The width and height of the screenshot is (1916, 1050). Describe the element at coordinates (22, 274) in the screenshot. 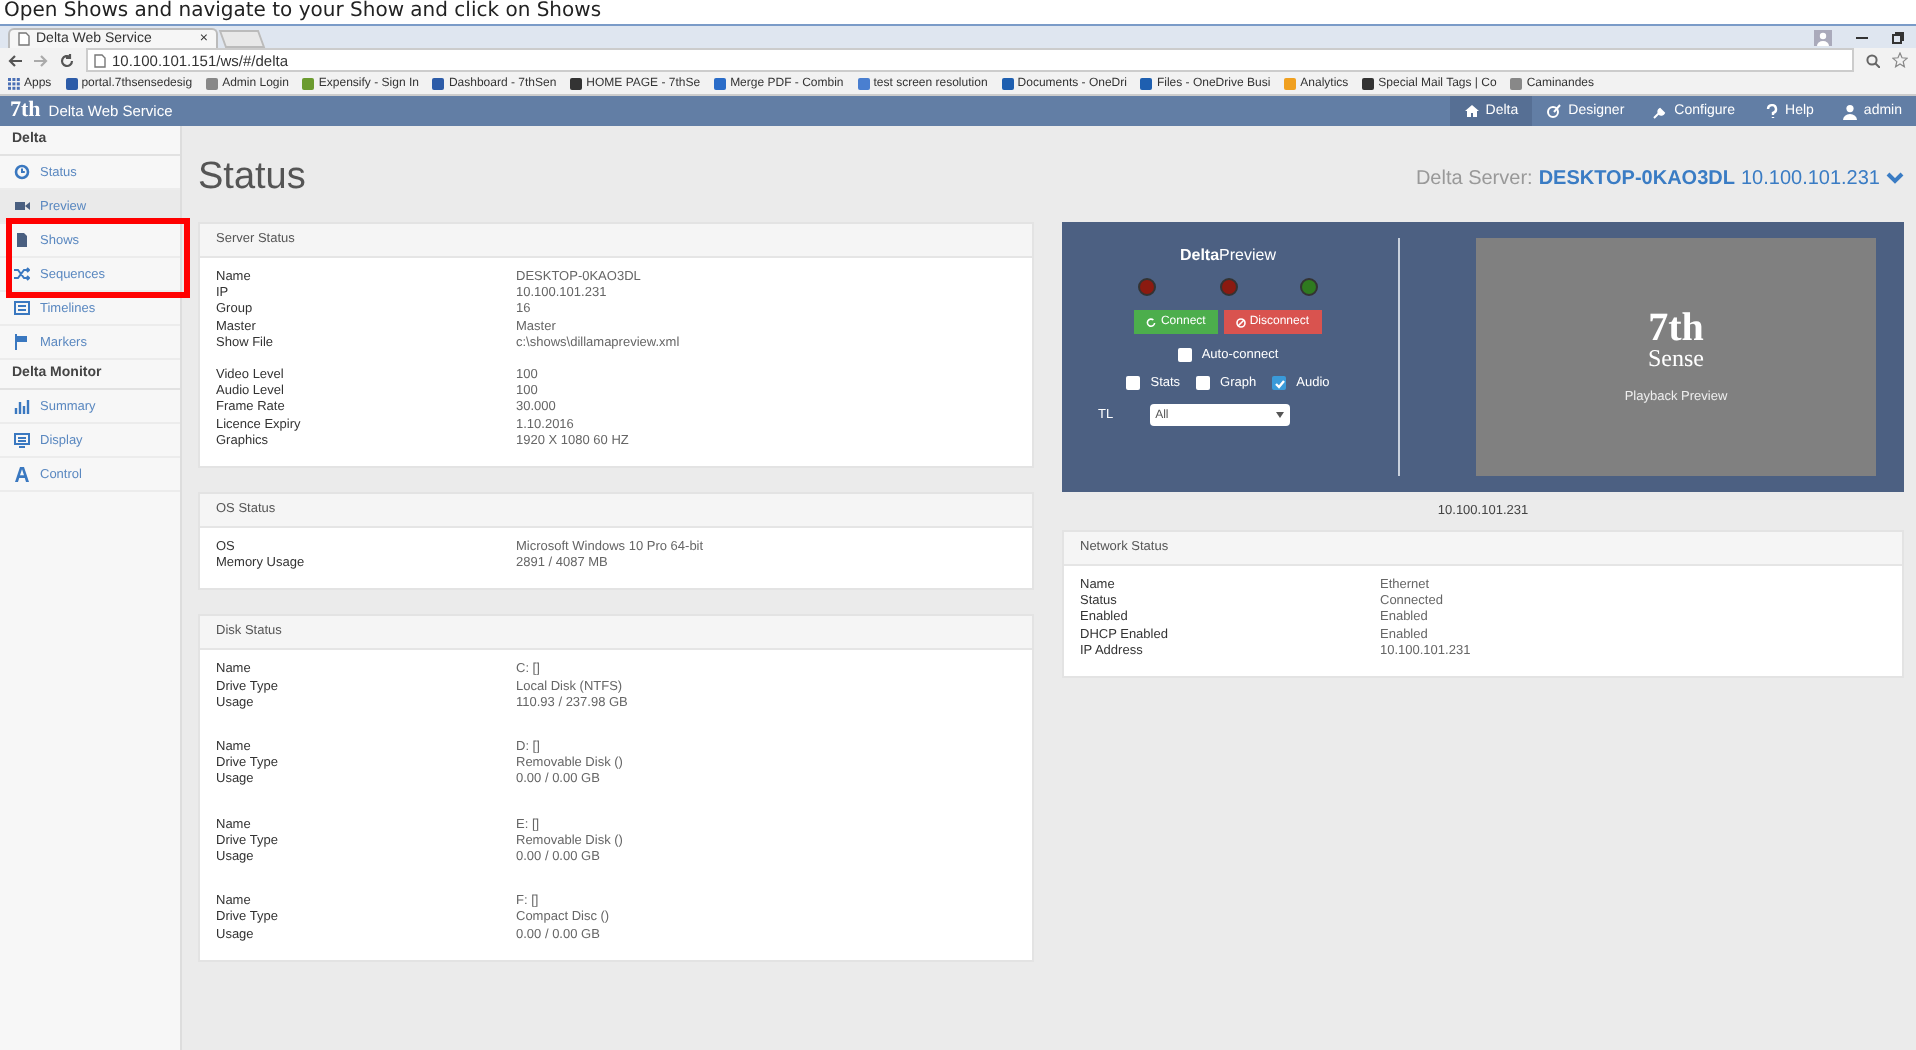

I see `shuffle-icon` at that location.